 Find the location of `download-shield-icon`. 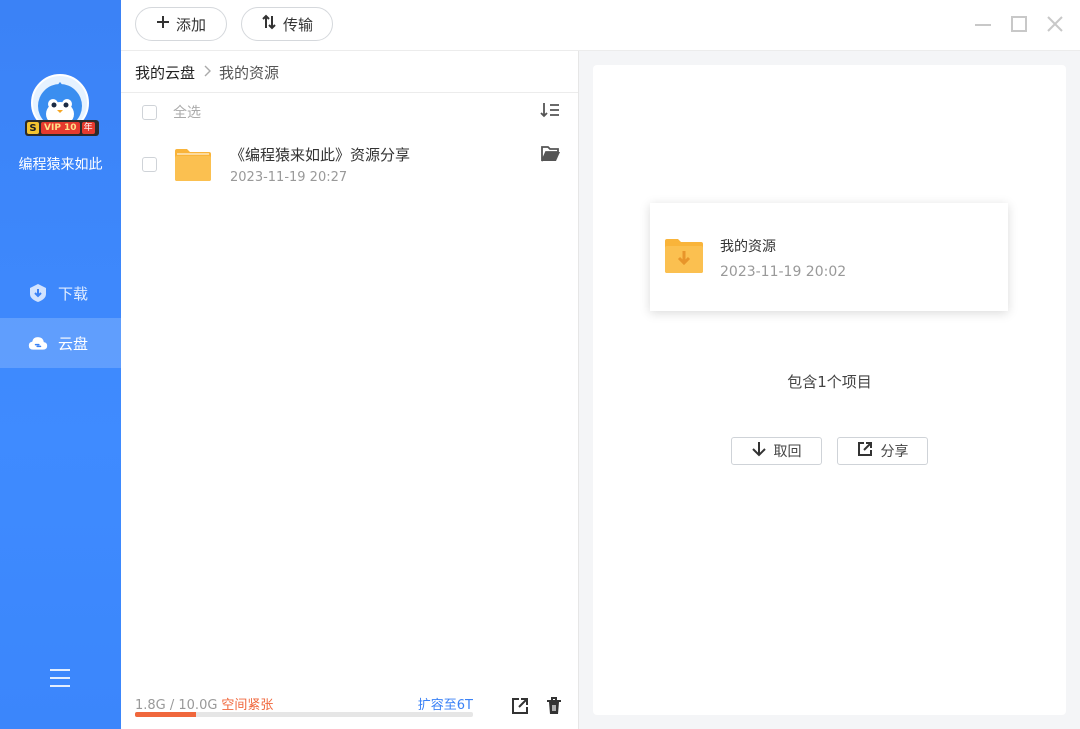

download-shield-icon is located at coordinates (38, 293).